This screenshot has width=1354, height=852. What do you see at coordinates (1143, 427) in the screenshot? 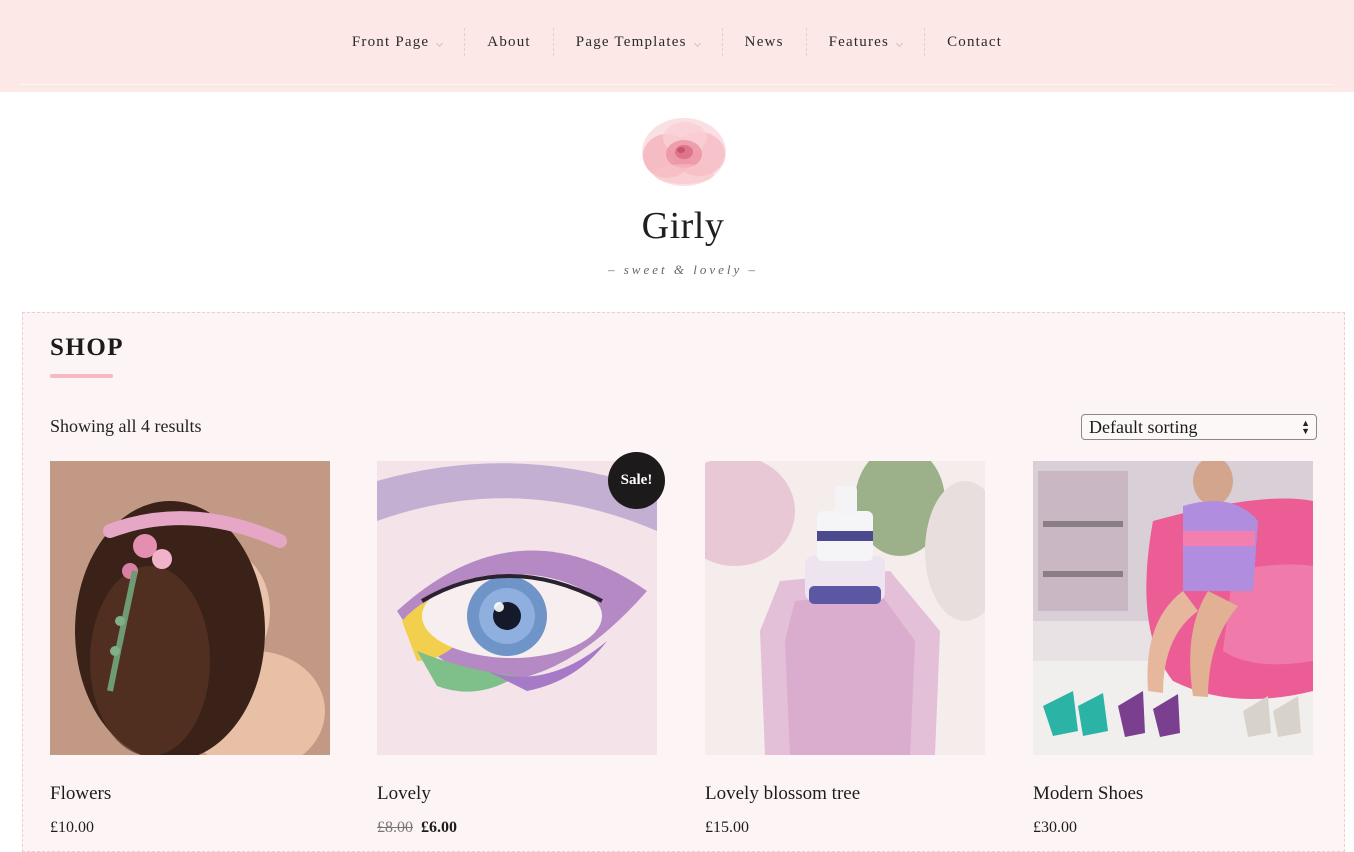
I see `sort-select-value: Default sorting` at bounding box center [1143, 427].